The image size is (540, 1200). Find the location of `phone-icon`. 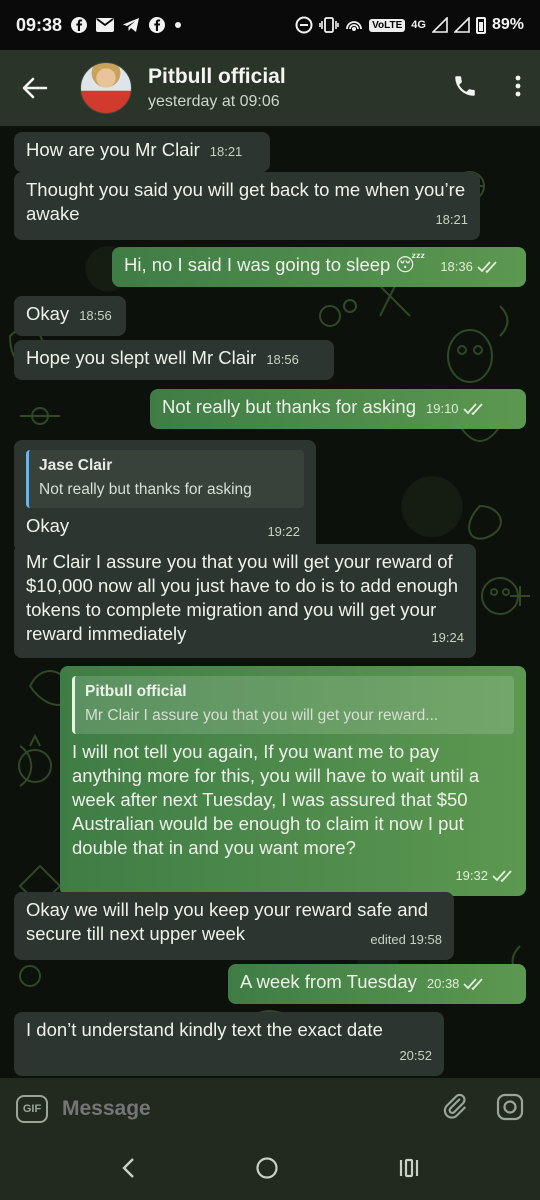

phone-icon is located at coordinates (465, 85).